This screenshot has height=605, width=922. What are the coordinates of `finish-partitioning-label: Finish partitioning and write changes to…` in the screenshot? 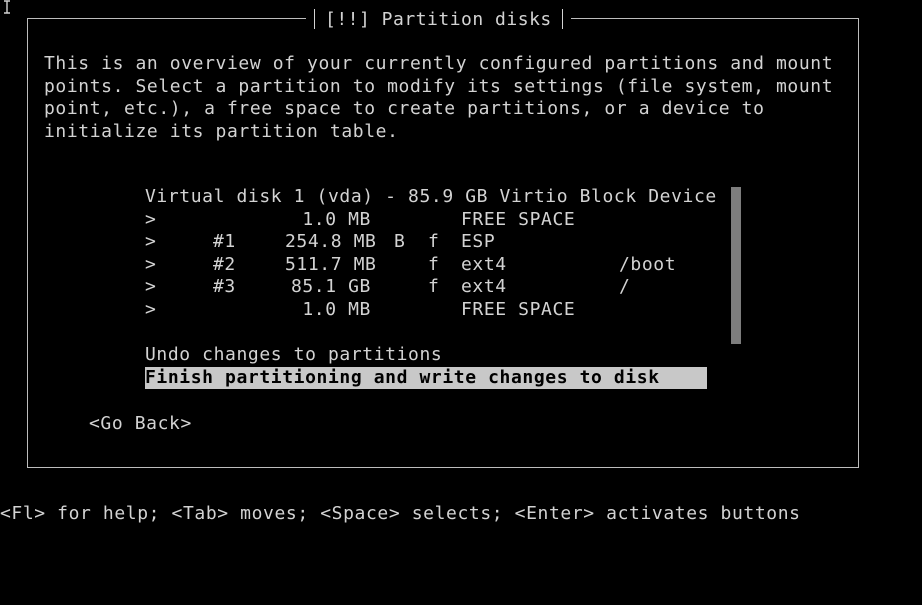 It's located at (402, 377).